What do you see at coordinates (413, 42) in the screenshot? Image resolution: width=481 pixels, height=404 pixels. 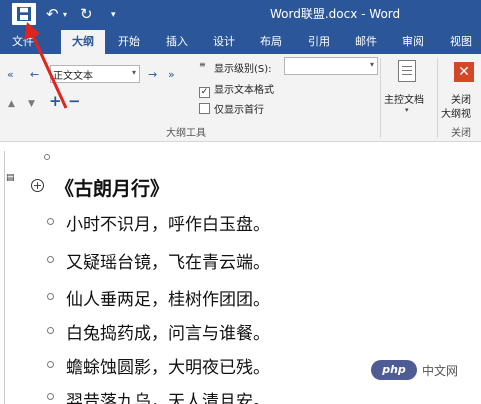 I see `tab-review: 审阅` at bounding box center [413, 42].